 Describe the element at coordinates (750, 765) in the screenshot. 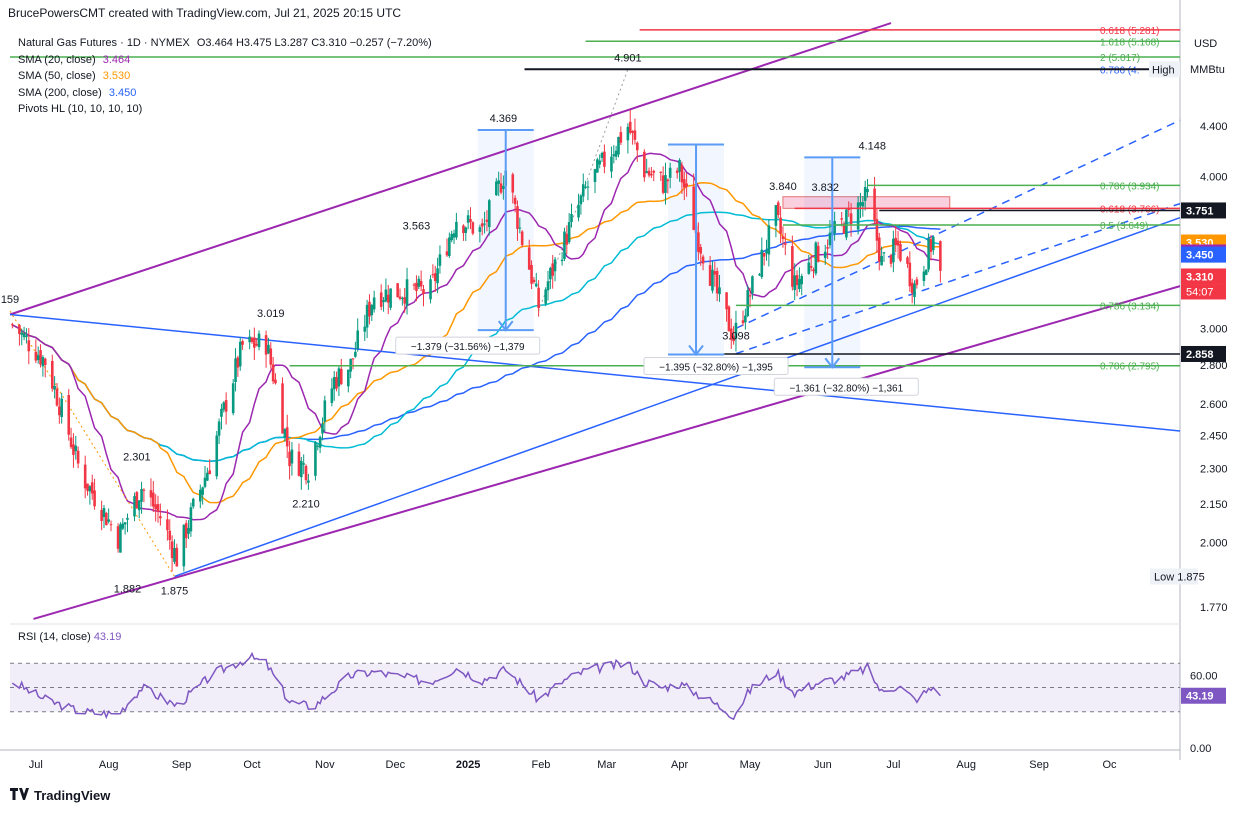

I see `x-axis-tick: May` at that location.